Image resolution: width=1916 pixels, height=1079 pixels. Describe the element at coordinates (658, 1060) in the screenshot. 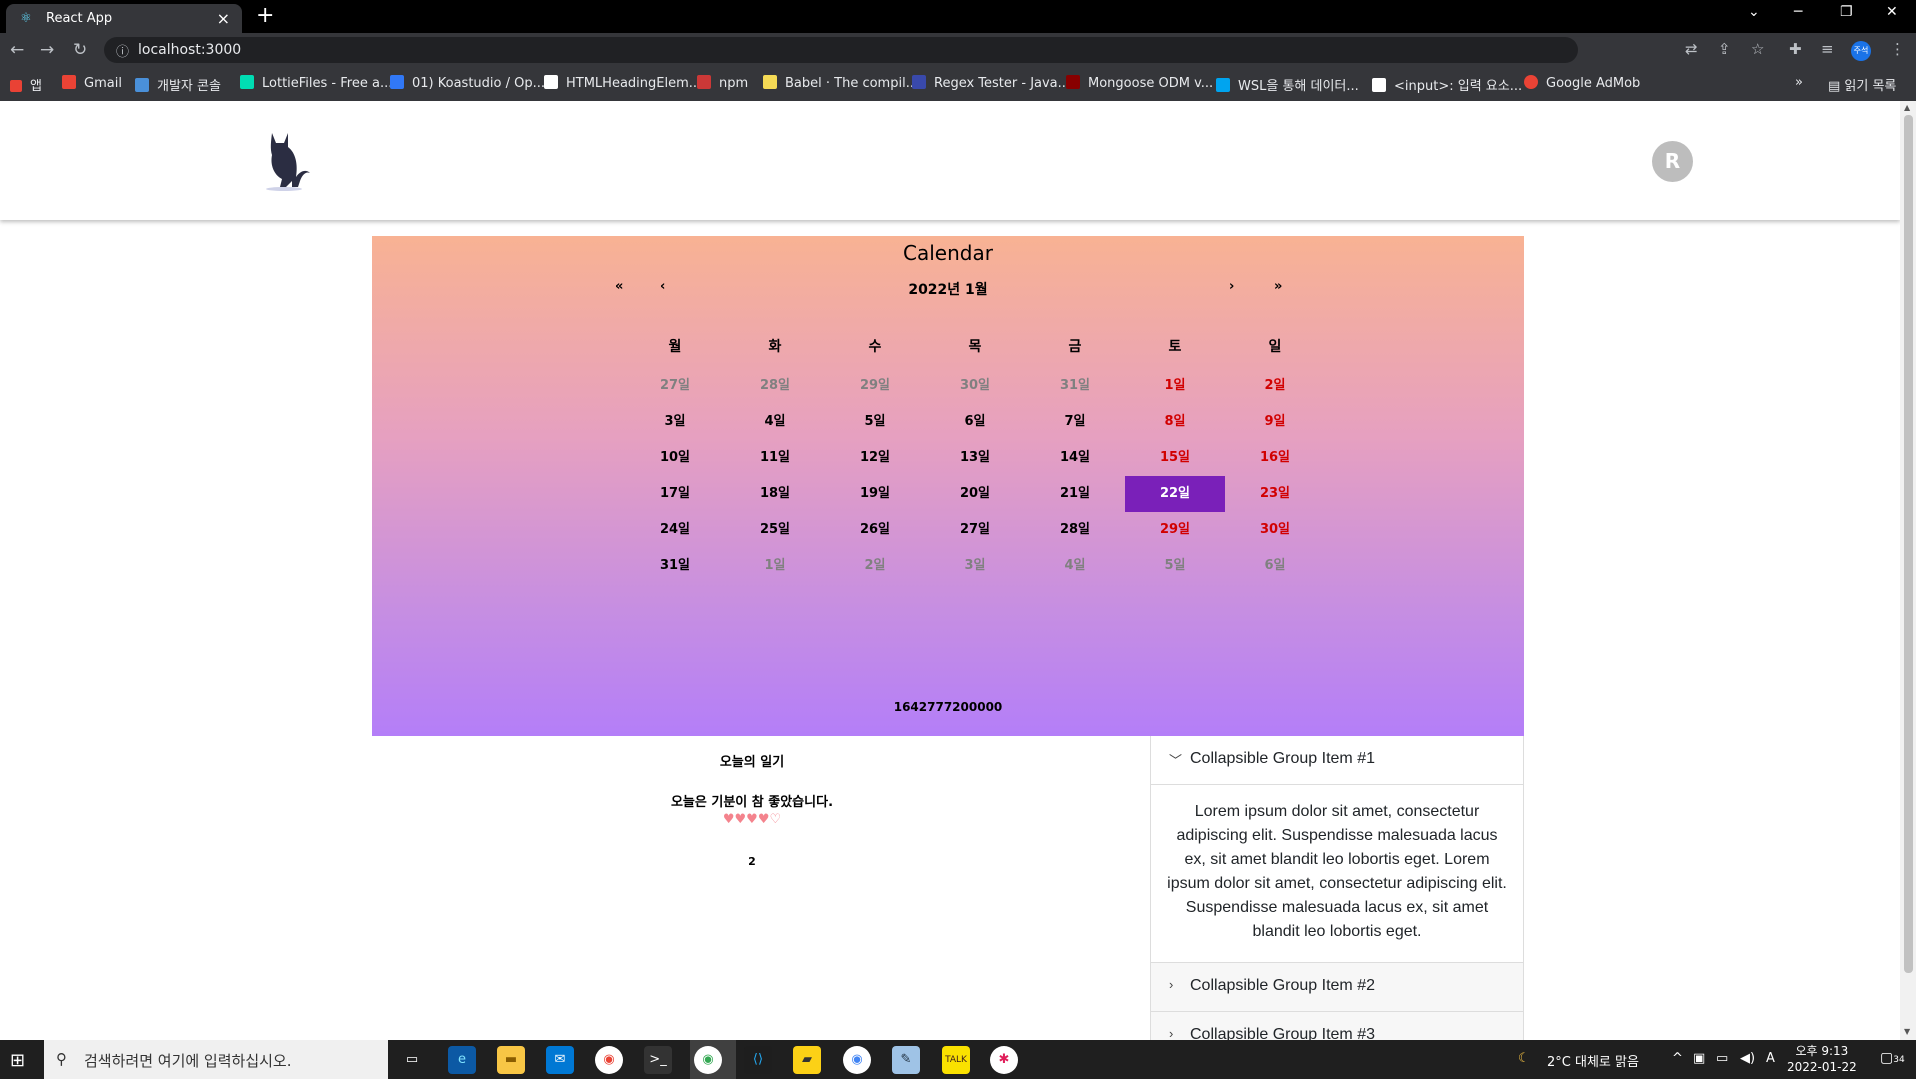

I see `terminal-icon: >_` at that location.